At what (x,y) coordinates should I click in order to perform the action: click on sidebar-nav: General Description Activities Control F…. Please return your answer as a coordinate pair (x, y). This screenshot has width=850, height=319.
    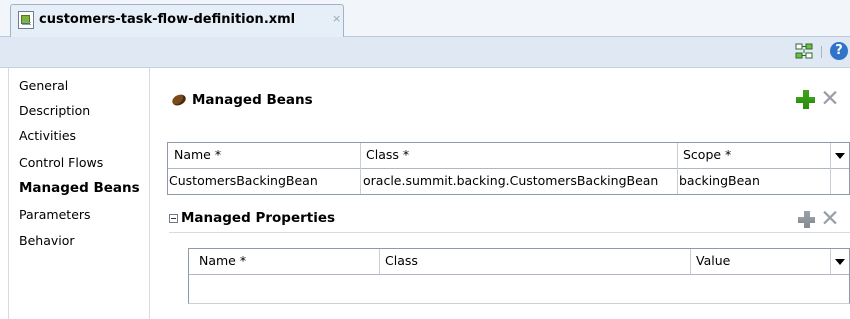
    Looking at the image, I should click on (79, 193).